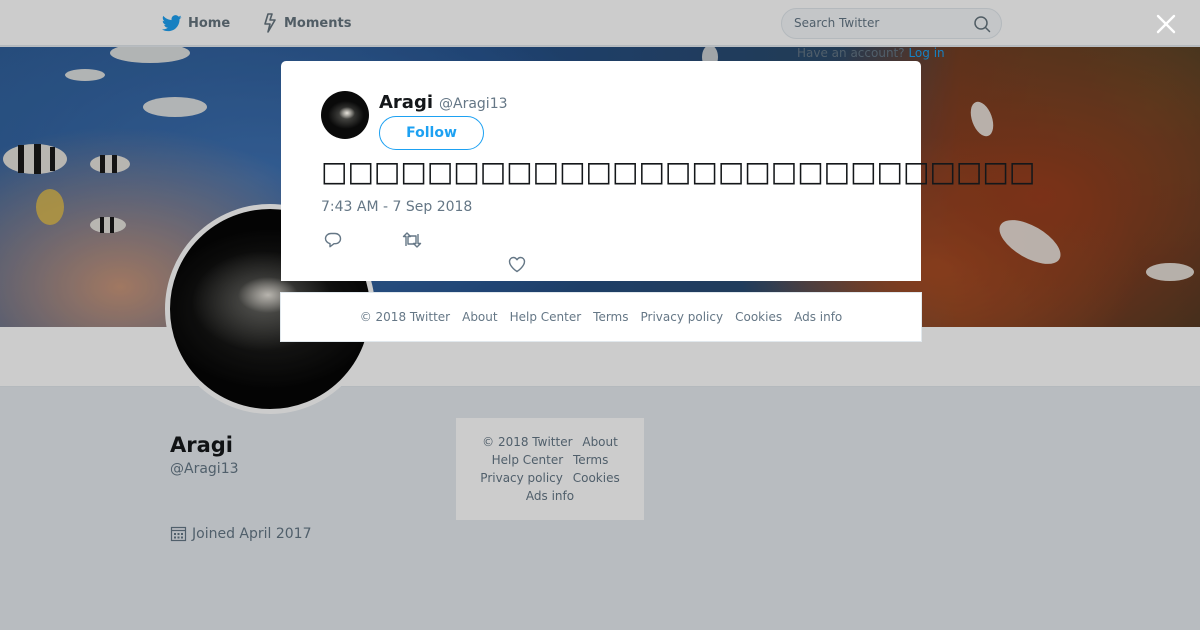 This screenshot has height=630, width=1200. Describe the element at coordinates (758, 317) in the screenshot. I see `footer-cookies: Cookies` at that location.